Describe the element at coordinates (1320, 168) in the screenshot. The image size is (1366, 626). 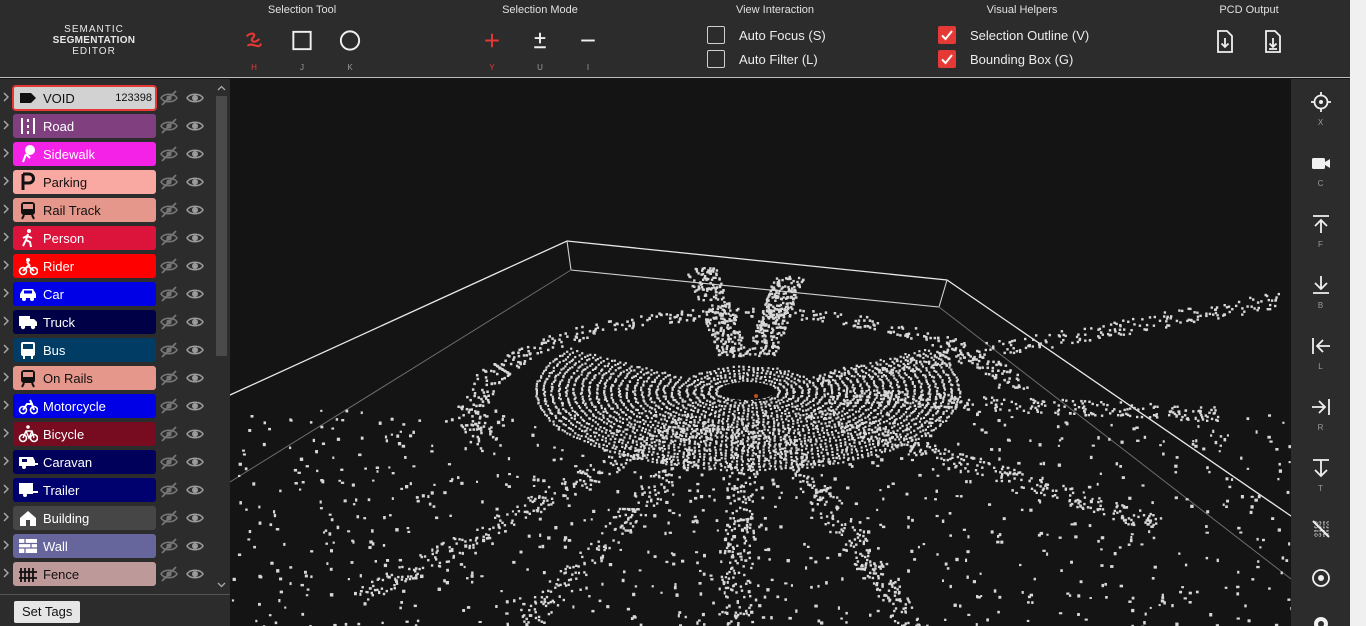
I see `view-button-camera: C` at that location.